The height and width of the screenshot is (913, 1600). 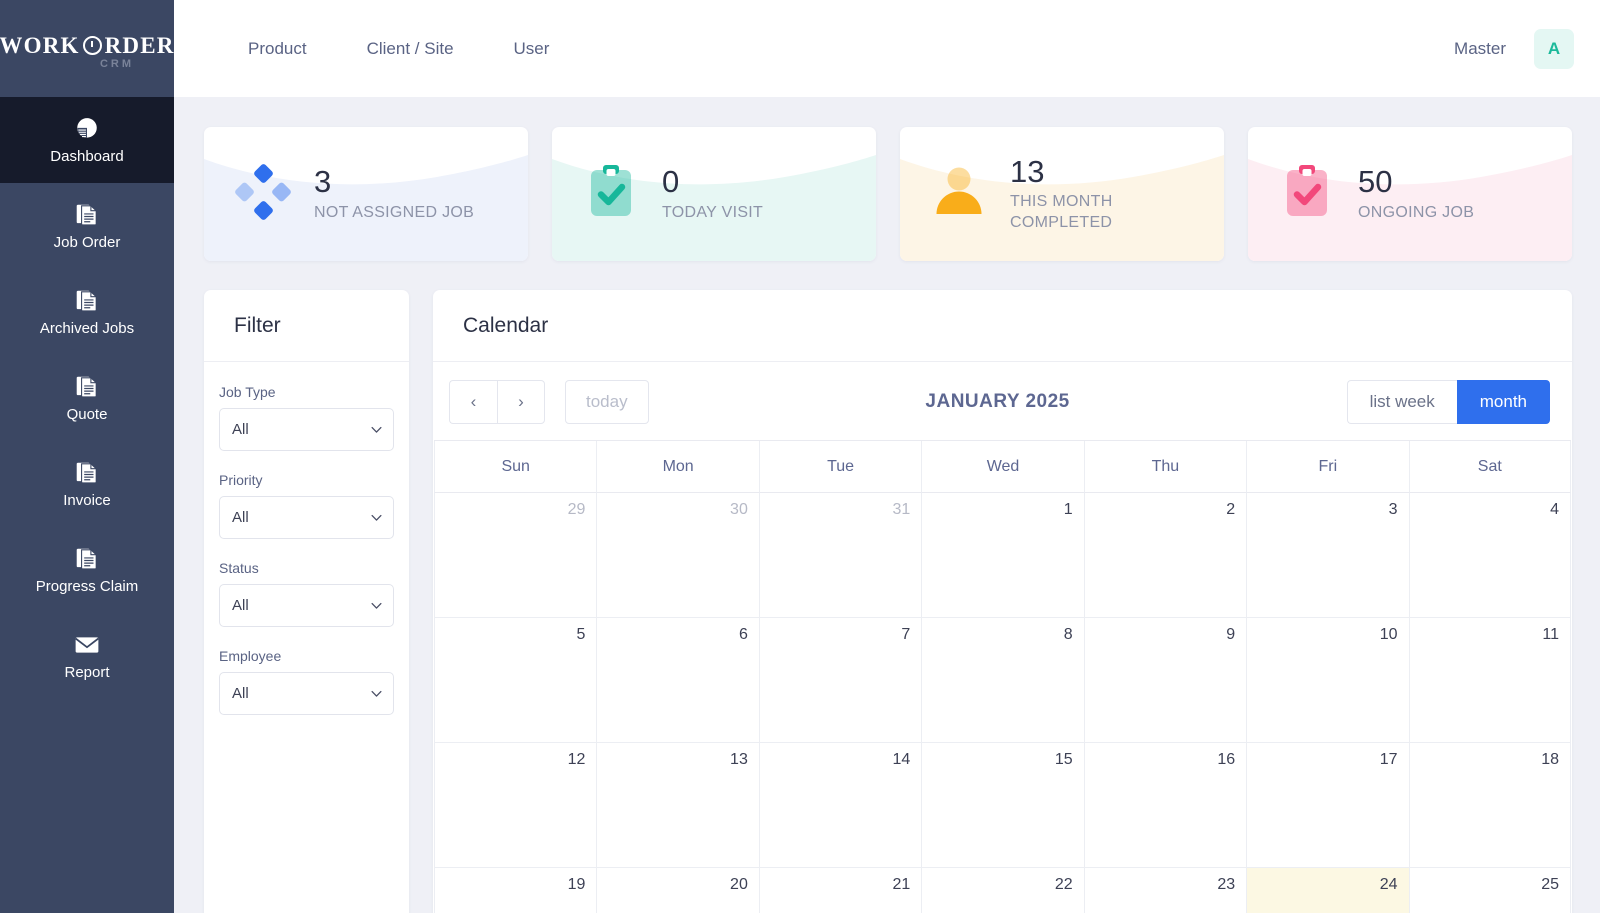 I want to click on stat-card: 3 NOT ASSIGNED JOB, so click(x=366, y=194).